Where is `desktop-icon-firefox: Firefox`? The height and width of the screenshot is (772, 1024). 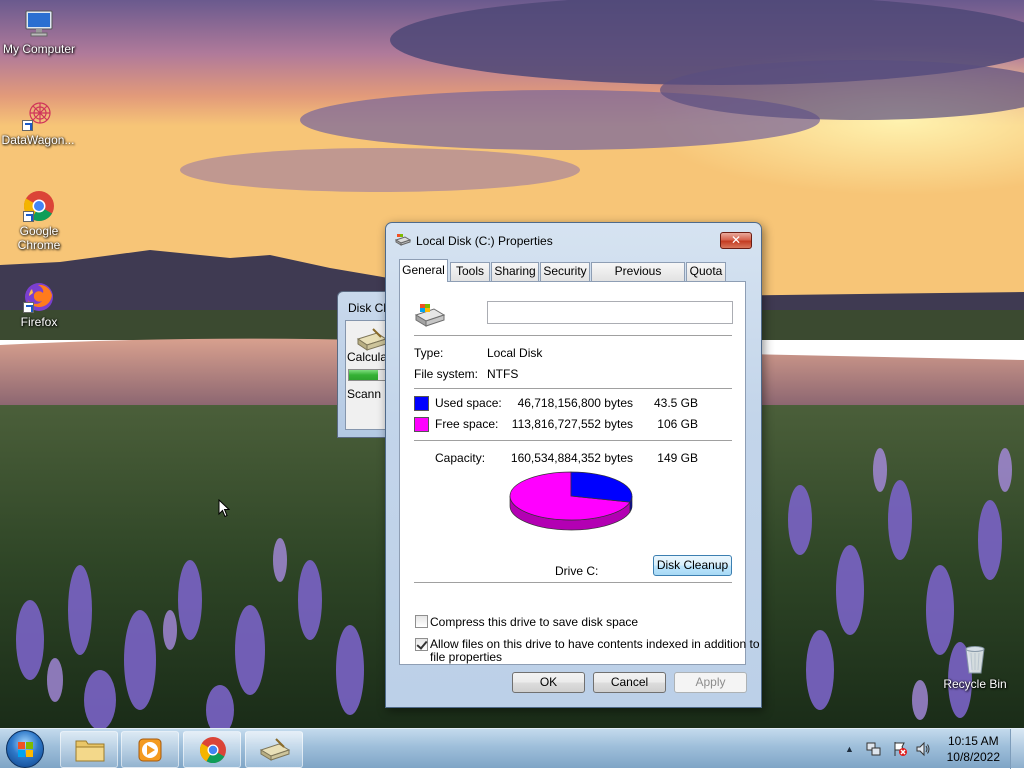 desktop-icon-firefox: Firefox is located at coordinates (39, 305).